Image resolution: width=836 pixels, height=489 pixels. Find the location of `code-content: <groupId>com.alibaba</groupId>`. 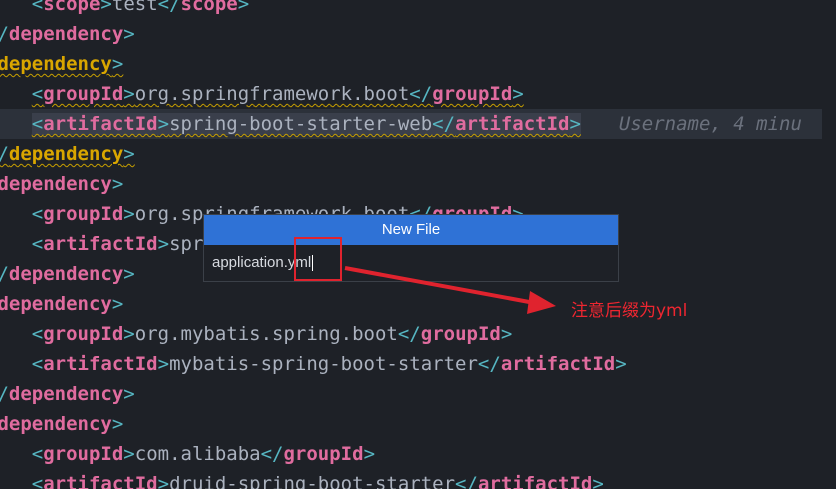

code-content: <groupId>com.alibaba</groupId> is located at coordinates (203, 454).